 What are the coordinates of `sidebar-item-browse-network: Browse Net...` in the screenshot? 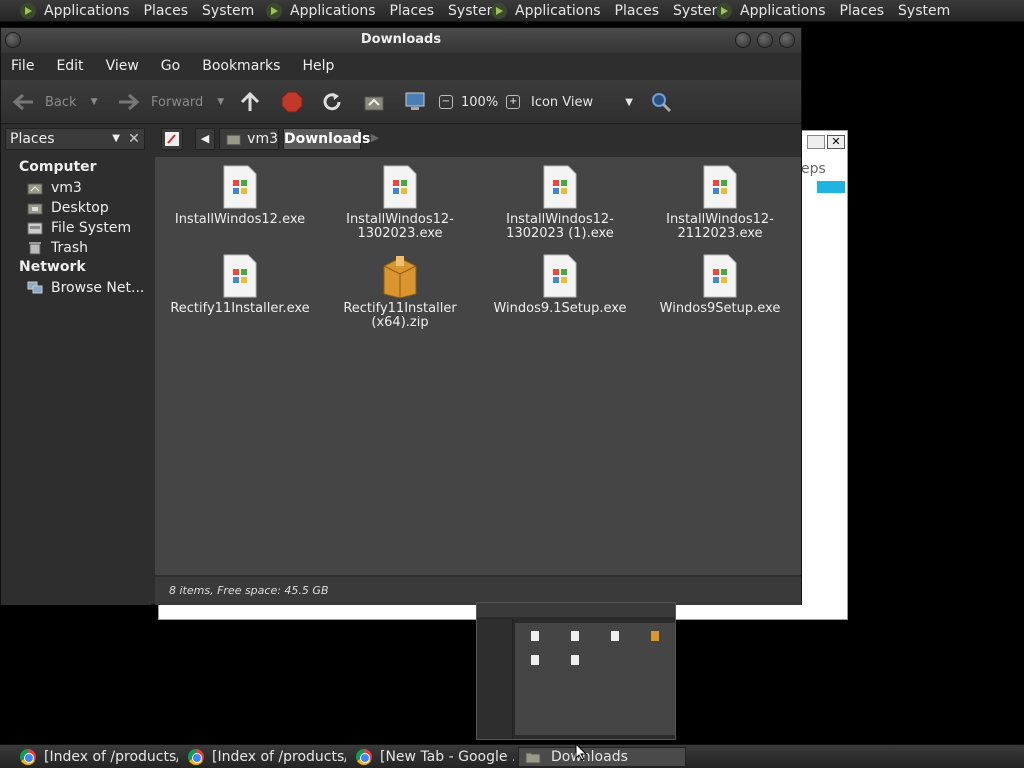 It's located at (85, 288).